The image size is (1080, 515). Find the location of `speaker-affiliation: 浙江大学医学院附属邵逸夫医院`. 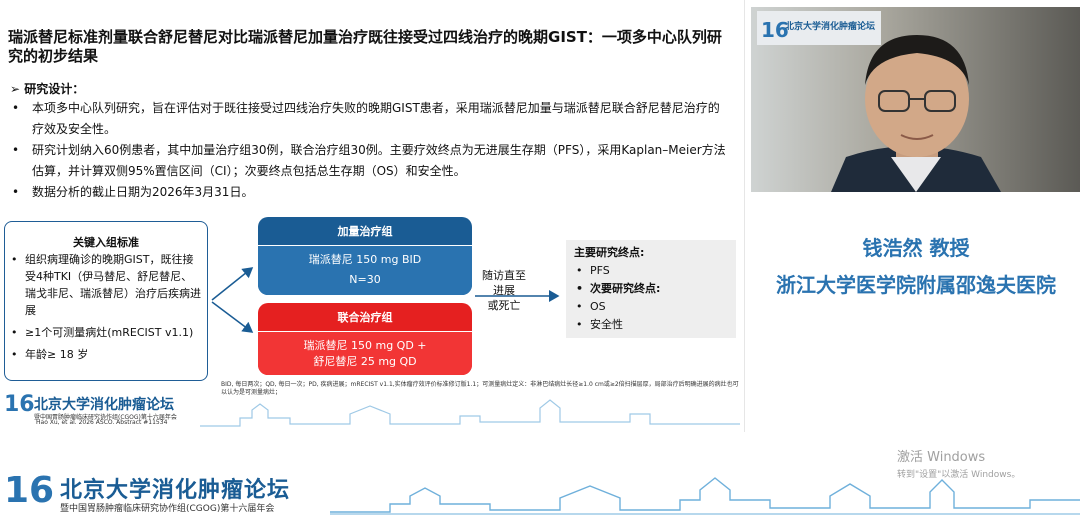

speaker-affiliation: 浙江大学医学院附属邵逸夫医院 is located at coordinates (916, 285).